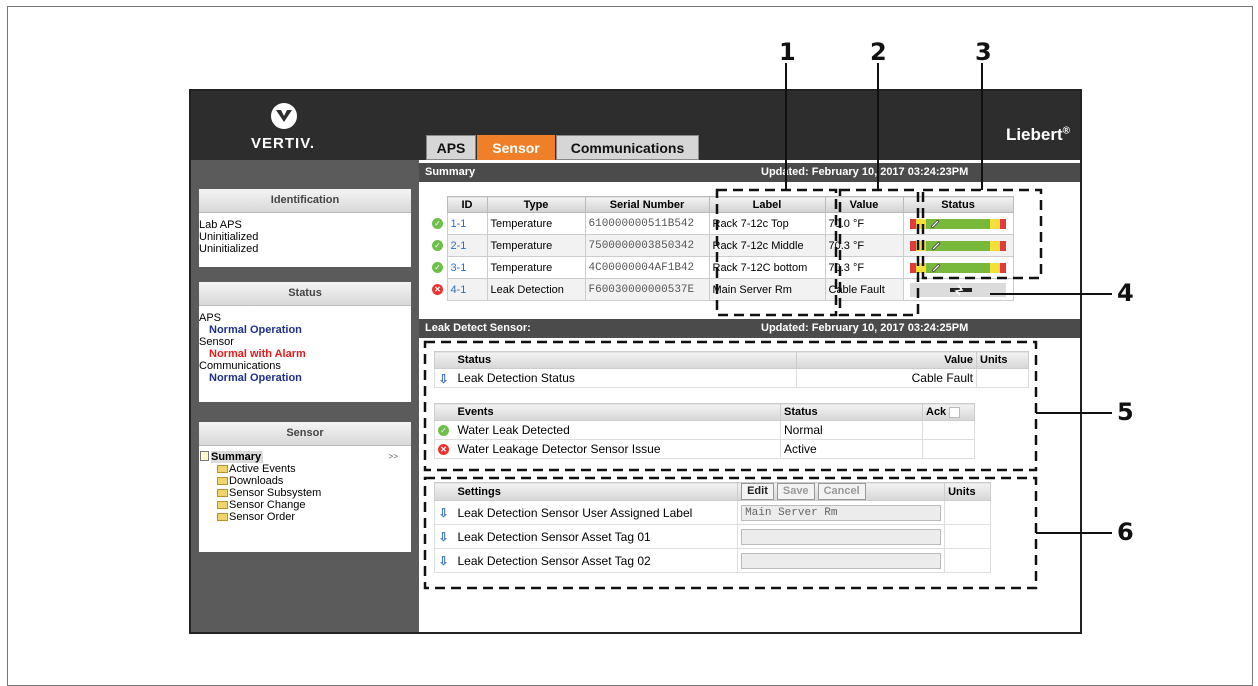 This screenshot has width=1258, height=686. What do you see at coordinates (730, 406) in the screenshot?
I see `dashed-box-events` at bounding box center [730, 406].